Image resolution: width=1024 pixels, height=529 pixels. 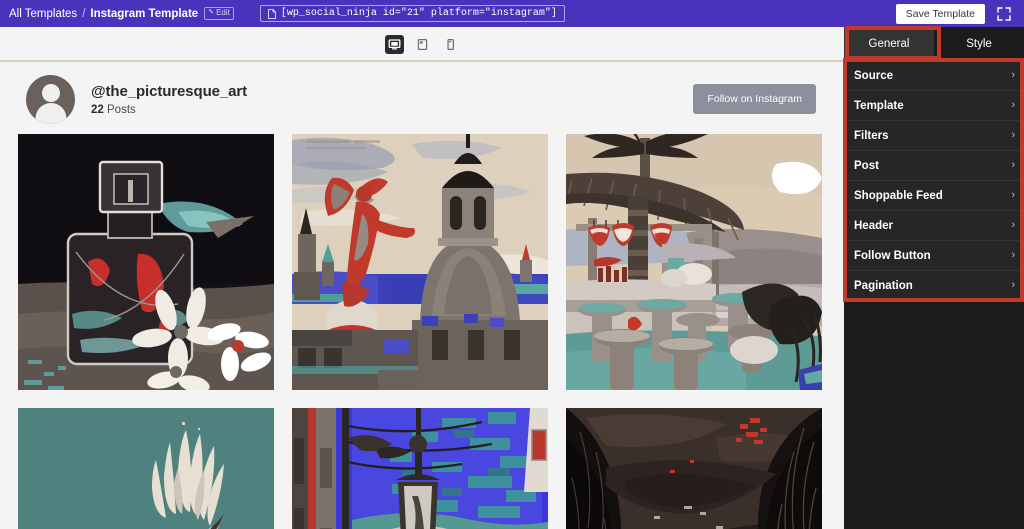 What do you see at coordinates (97, 109) in the screenshot?
I see `post-count-value: 22` at bounding box center [97, 109].